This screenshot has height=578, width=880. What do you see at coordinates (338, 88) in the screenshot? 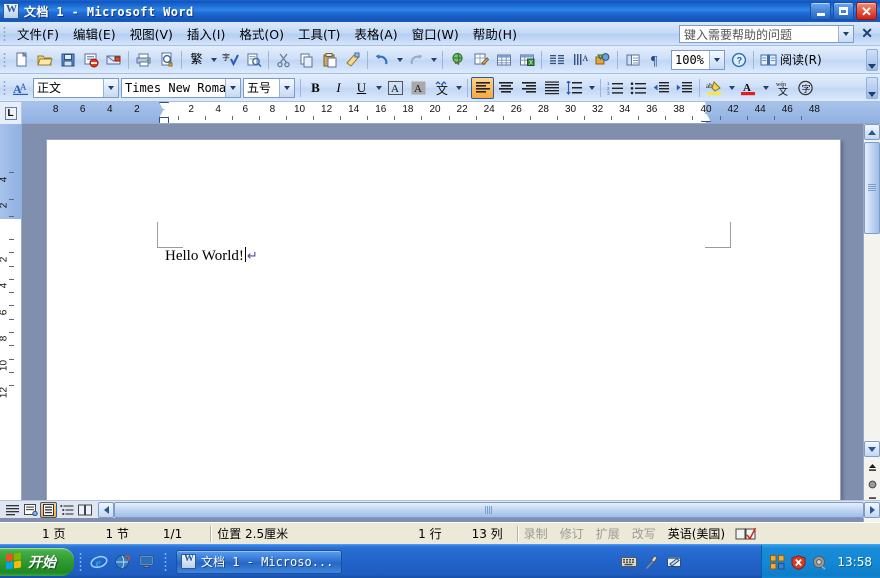
I see `italic-button: I` at bounding box center [338, 88].